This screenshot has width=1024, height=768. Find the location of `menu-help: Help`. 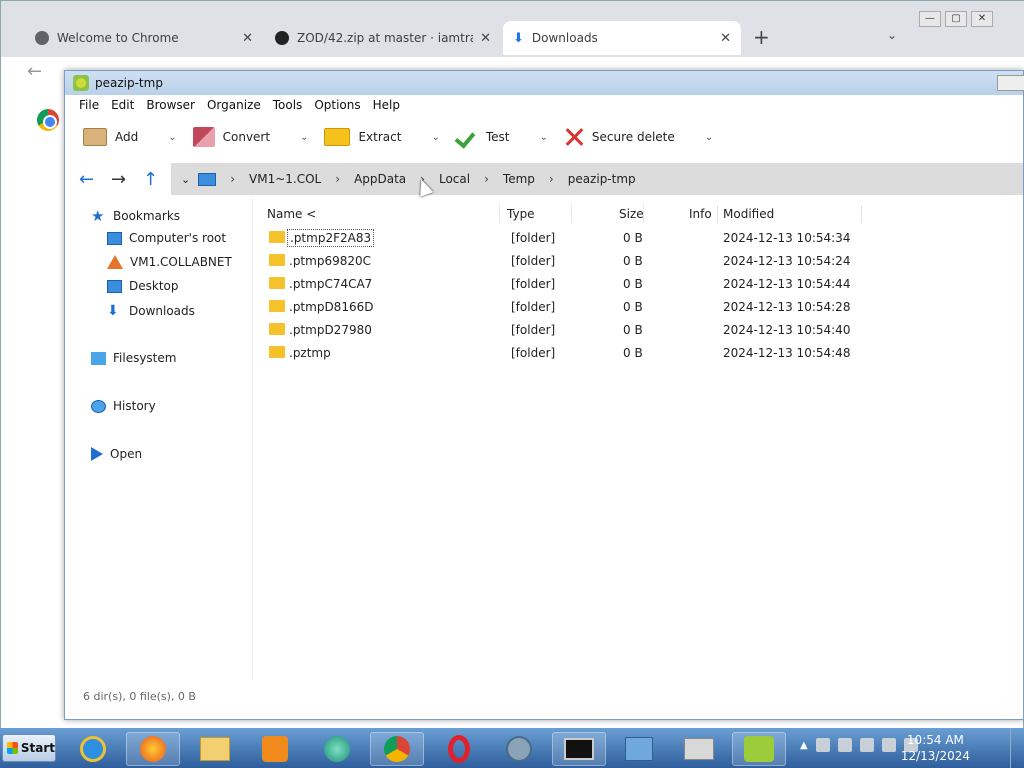

menu-help: Help is located at coordinates (386, 105).